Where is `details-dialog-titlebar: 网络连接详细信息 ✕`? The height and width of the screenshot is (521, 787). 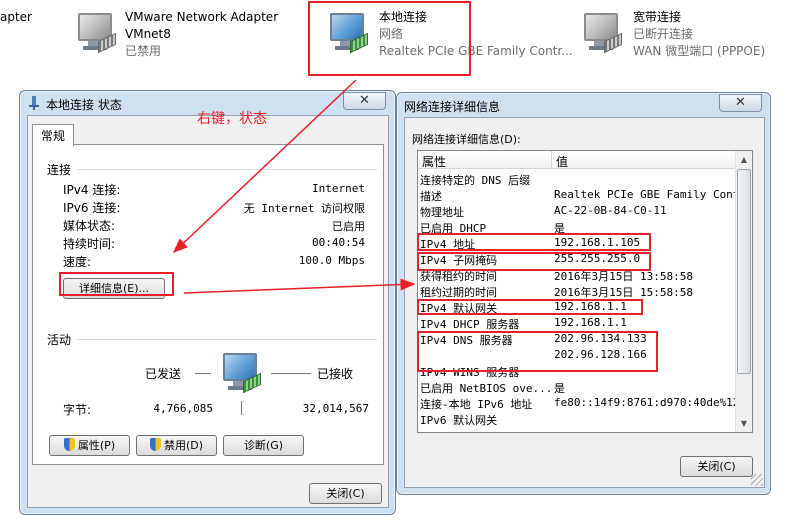
details-dialog-titlebar: 网络连接详细信息 ✕ is located at coordinates (583, 105).